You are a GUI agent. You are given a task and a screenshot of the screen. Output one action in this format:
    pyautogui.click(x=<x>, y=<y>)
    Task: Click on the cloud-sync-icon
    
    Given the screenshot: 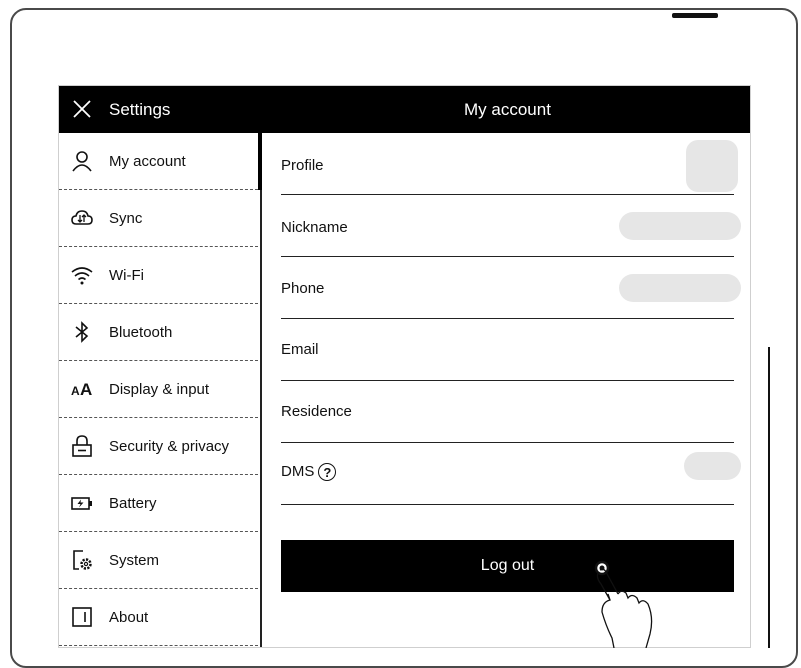 What is the action you would take?
    pyautogui.click(x=82, y=217)
    